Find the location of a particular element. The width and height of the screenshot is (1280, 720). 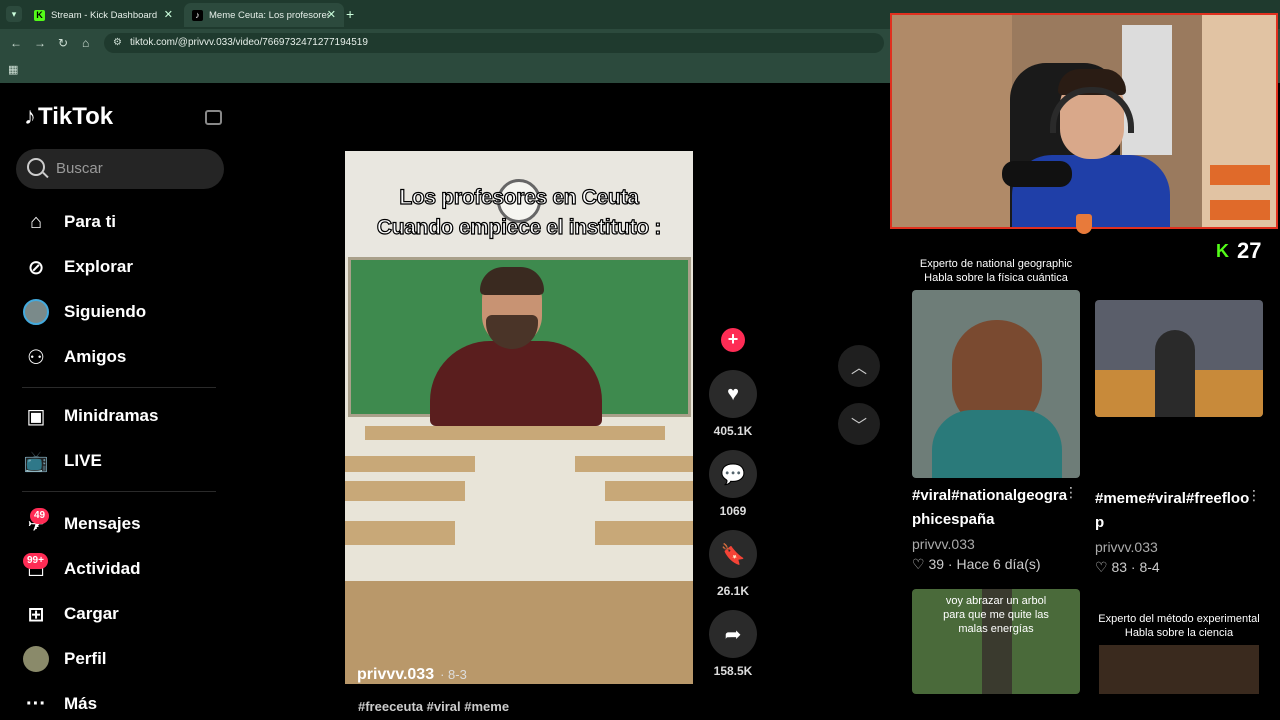

comment-count: 1069 is located at coordinates (733, 511).